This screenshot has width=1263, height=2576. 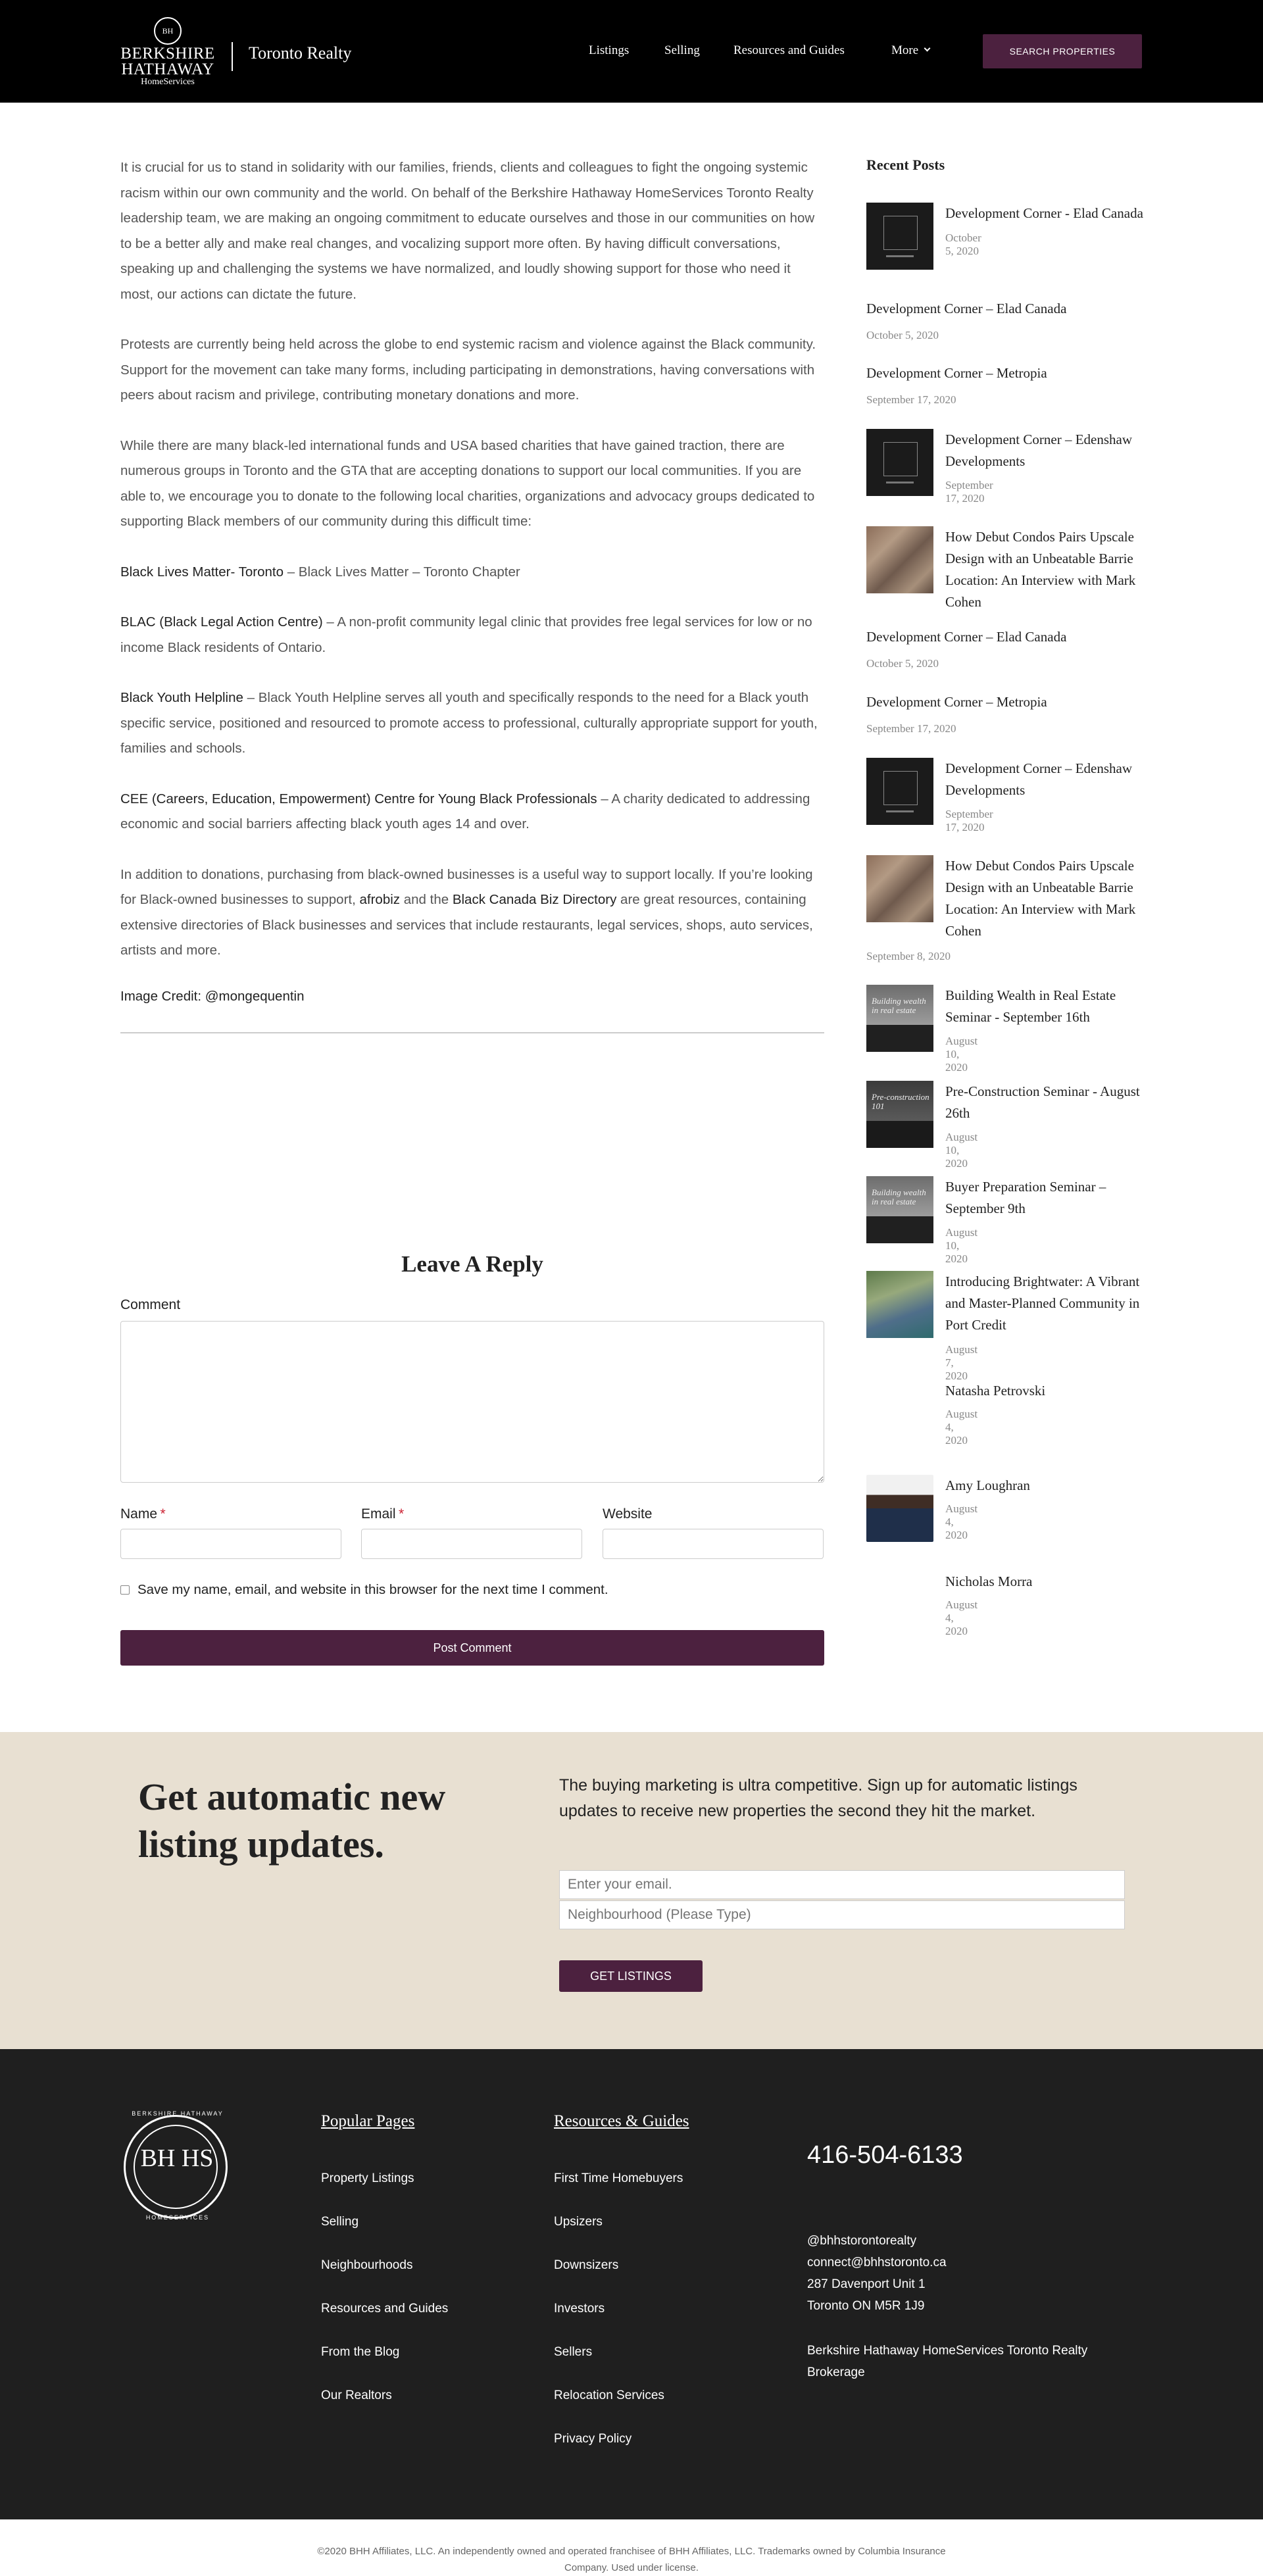 What do you see at coordinates (202, 572) in the screenshot?
I see `charity-link: Black Lives Matter- Toronto` at bounding box center [202, 572].